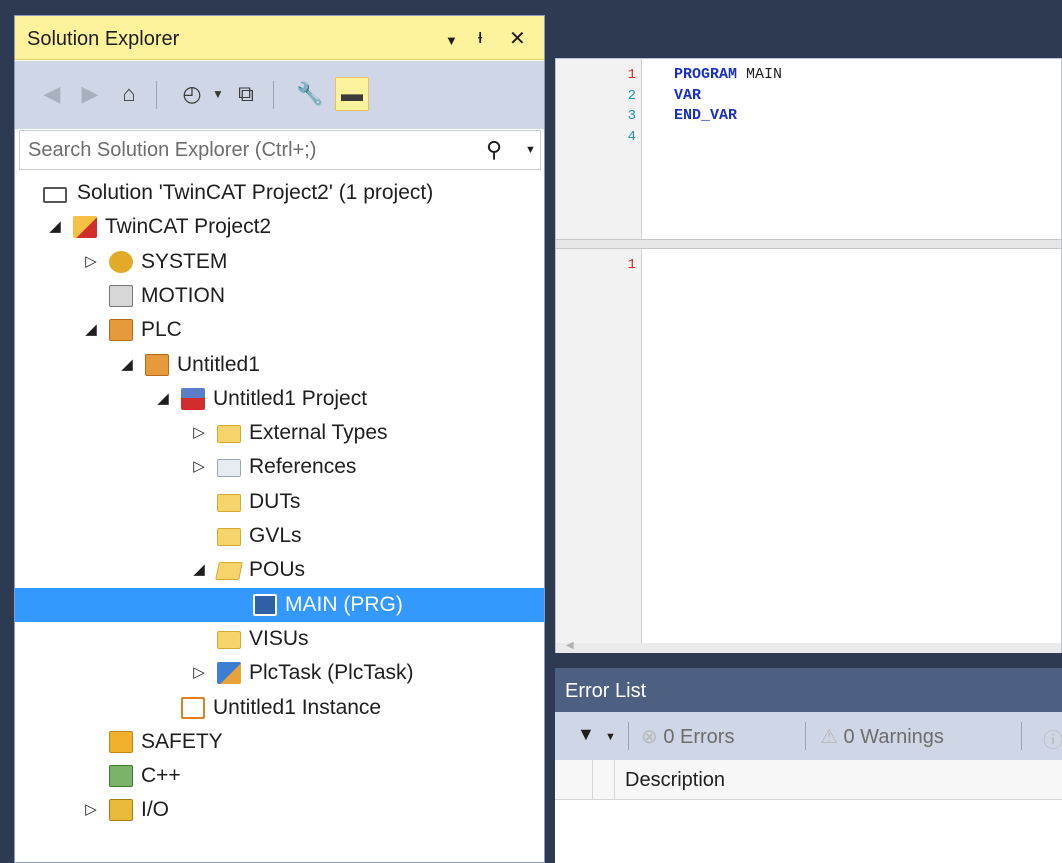 This screenshot has width=1062, height=863. Describe the element at coordinates (255, 192) in the screenshot. I see `tree-item-label: Solution 'TwinCAT Project2' (1 project)` at that location.